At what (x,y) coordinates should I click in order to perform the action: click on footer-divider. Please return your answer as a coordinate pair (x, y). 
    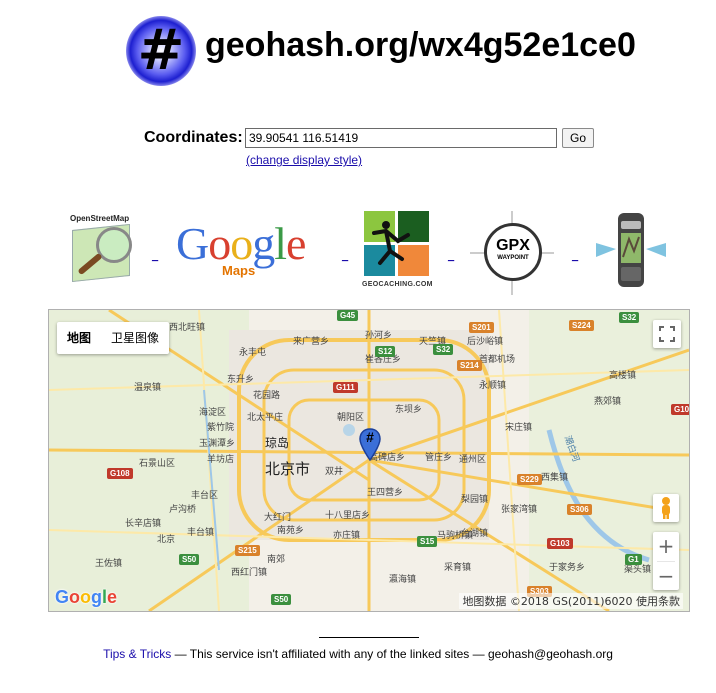
    Looking at the image, I should click on (369, 637).